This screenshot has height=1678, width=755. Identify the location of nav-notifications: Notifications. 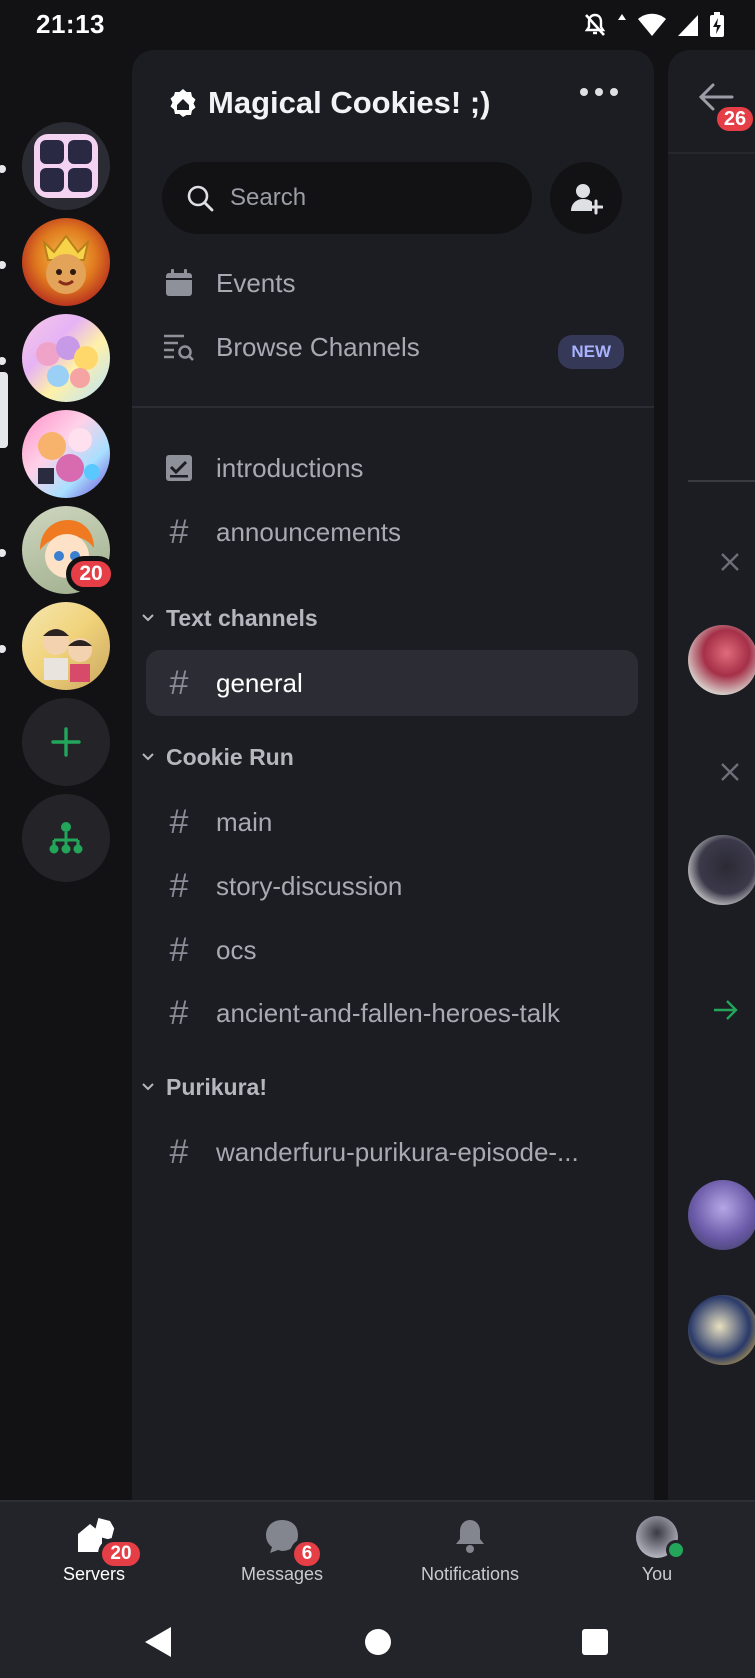
(470, 1550).